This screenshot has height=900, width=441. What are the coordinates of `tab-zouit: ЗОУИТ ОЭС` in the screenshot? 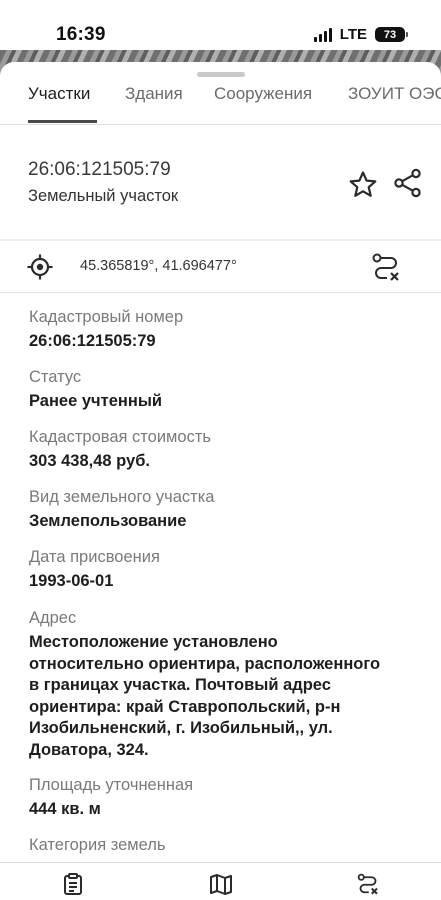 It's located at (394, 94).